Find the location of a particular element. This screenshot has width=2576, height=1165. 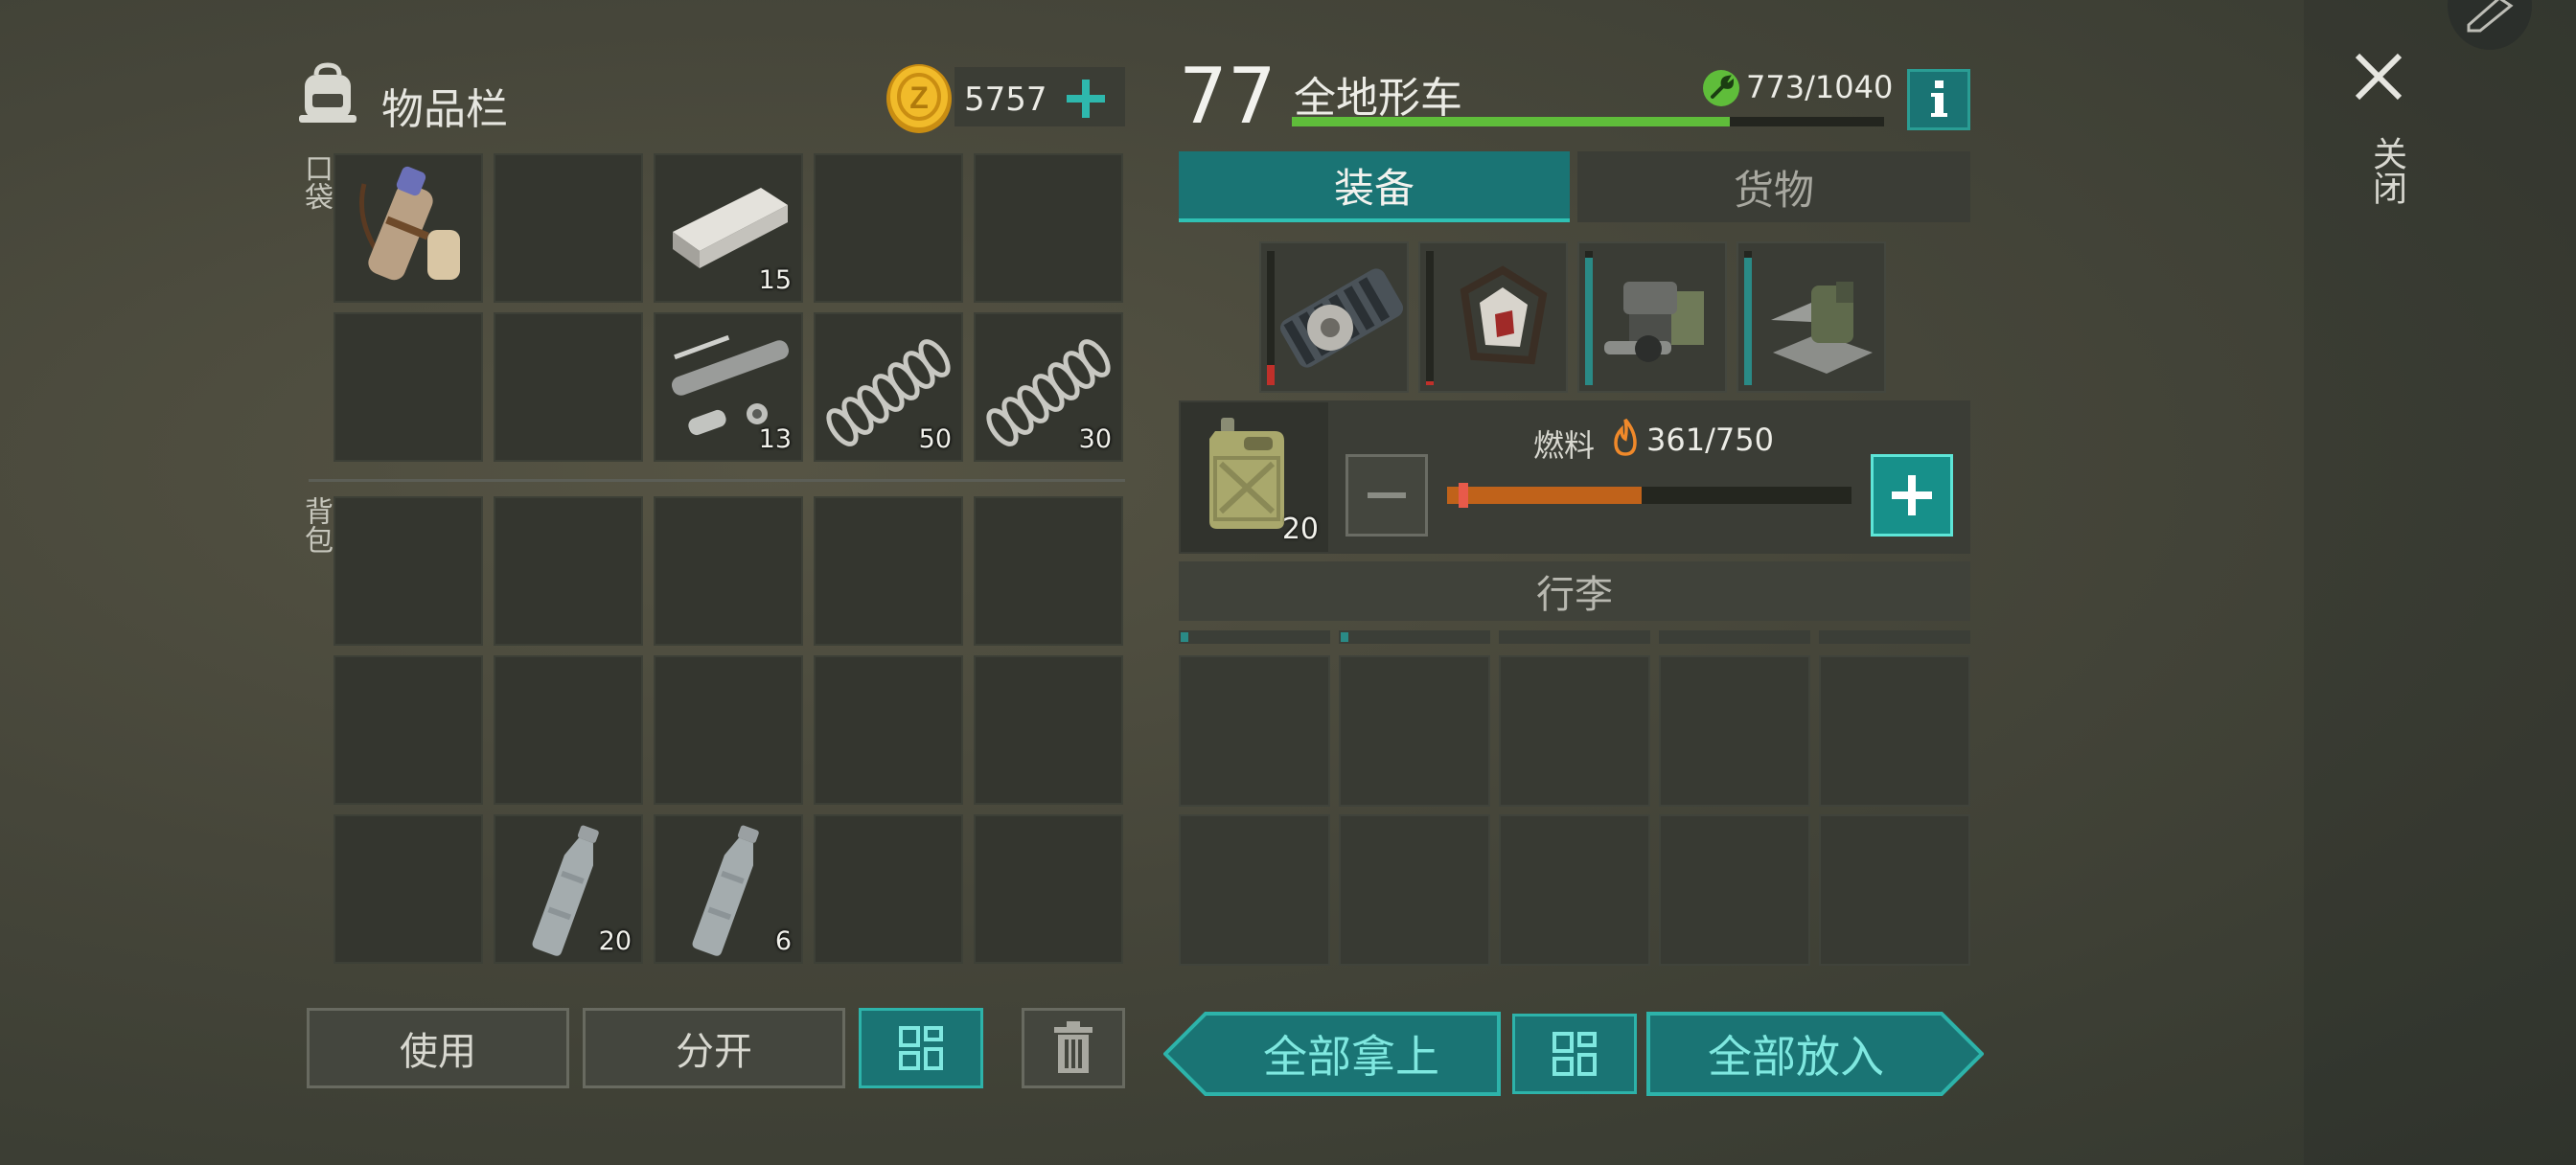

durability-value: 773/1040 is located at coordinates (1820, 87).